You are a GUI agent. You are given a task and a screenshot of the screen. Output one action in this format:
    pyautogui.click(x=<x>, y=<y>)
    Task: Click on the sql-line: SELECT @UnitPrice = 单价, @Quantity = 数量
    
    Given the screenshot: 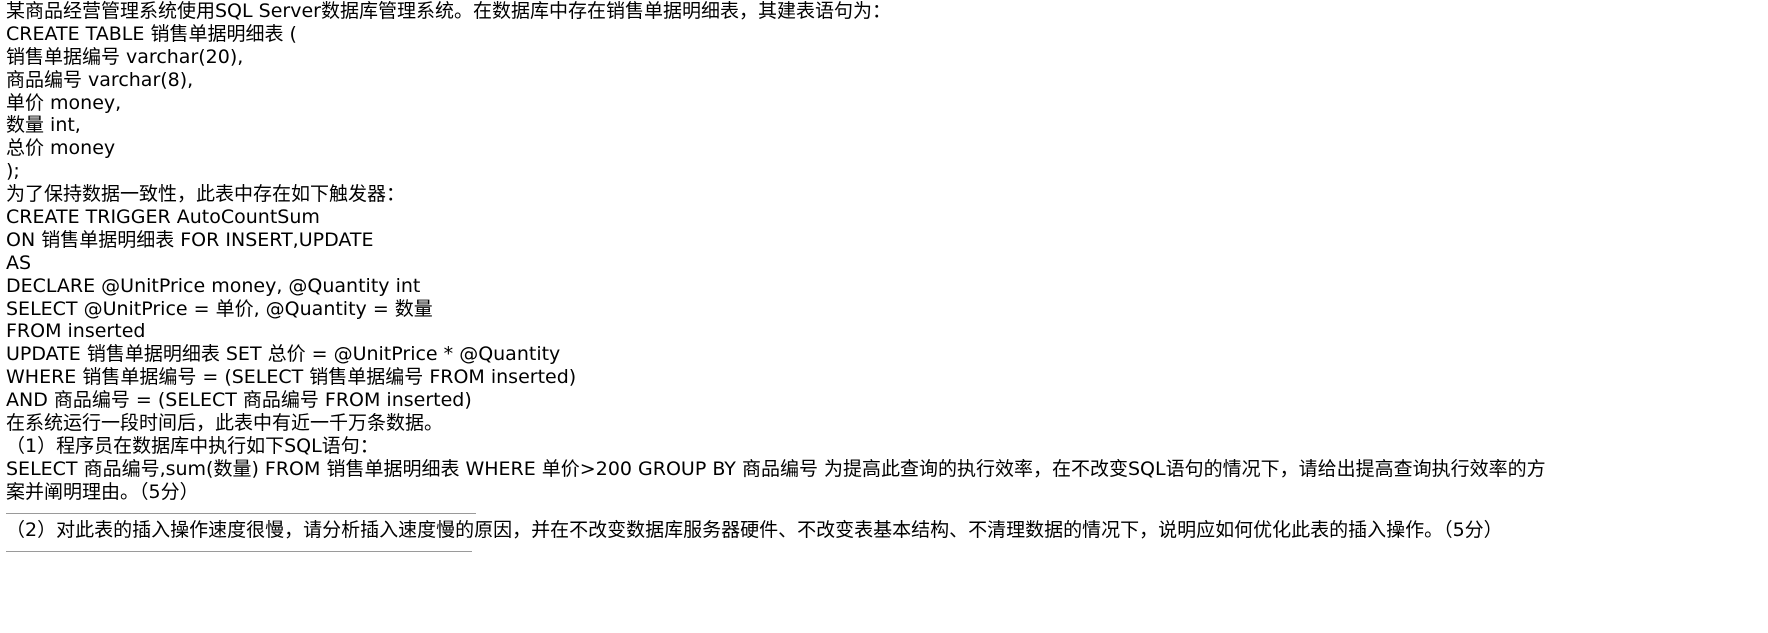 What is the action you would take?
    pyautogui.click(x=219, y=308)
    